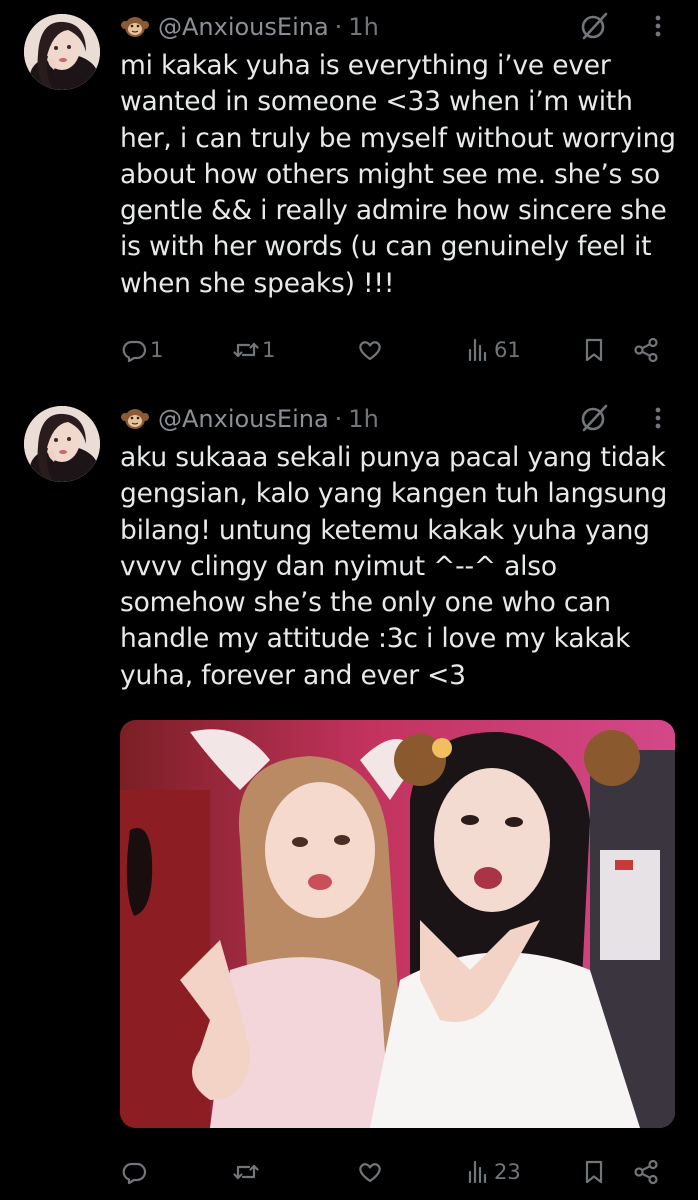  Describe the element at coordinates (507, 350) in the screenshot. I see `view-count: 61` at that location.